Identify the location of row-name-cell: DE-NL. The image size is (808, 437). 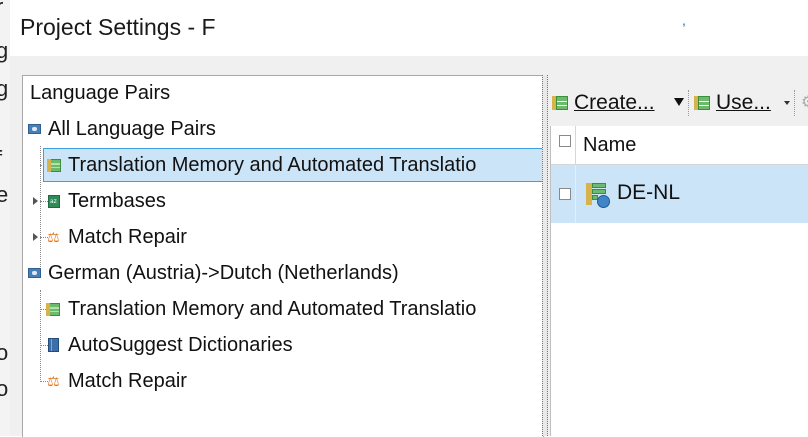
(649, 192).